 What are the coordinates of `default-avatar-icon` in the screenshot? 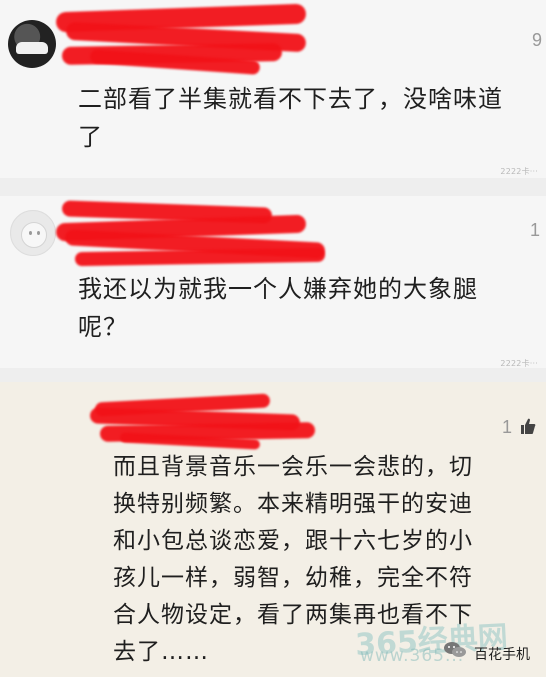 It's located at (34, 235).